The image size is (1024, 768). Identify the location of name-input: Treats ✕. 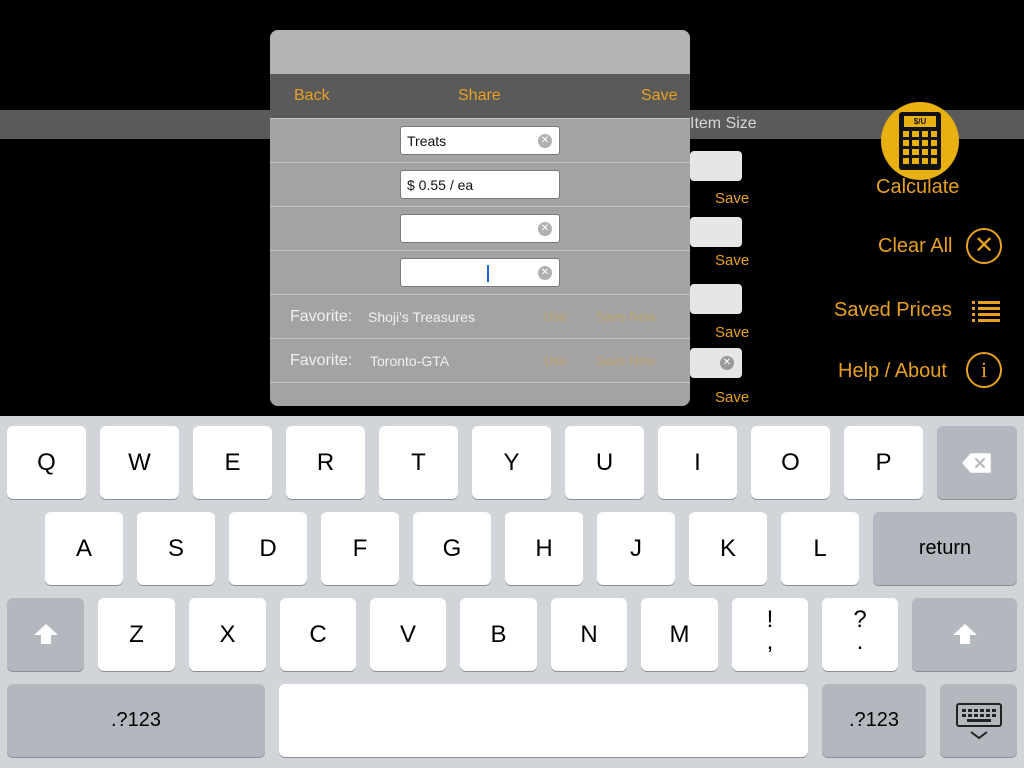
(480, 140).